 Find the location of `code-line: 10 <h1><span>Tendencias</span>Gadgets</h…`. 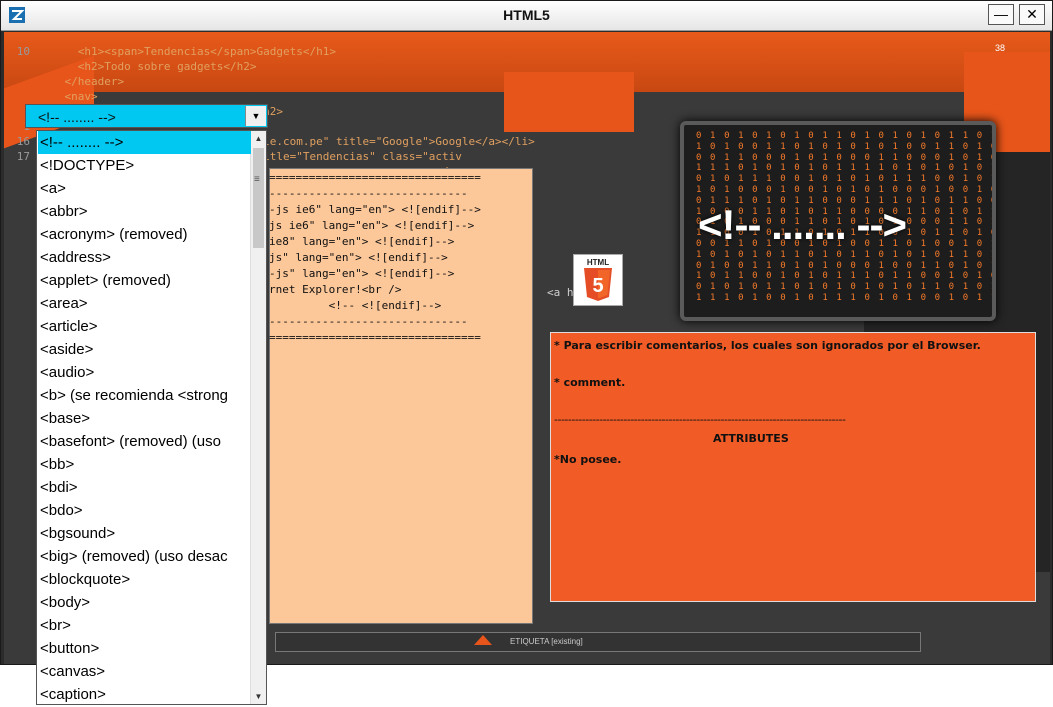

code-line: 10 <h1><span>Tendencias</span>Gadgets</h… is located at coordinates (269, 51).